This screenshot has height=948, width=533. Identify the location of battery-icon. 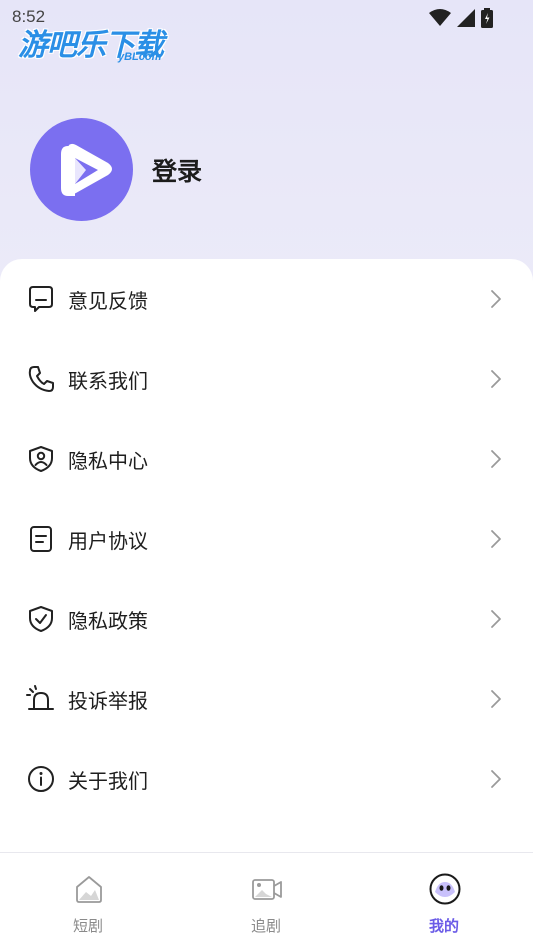
(487, 18).